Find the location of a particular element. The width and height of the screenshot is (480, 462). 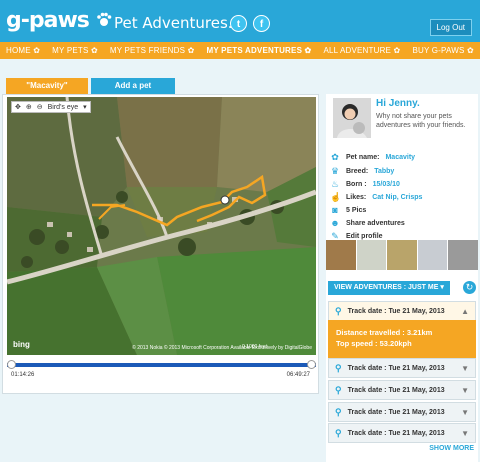

likes-row: ☝ Likes: Cat Nip, Crisps is located at coordinates (376, 197).